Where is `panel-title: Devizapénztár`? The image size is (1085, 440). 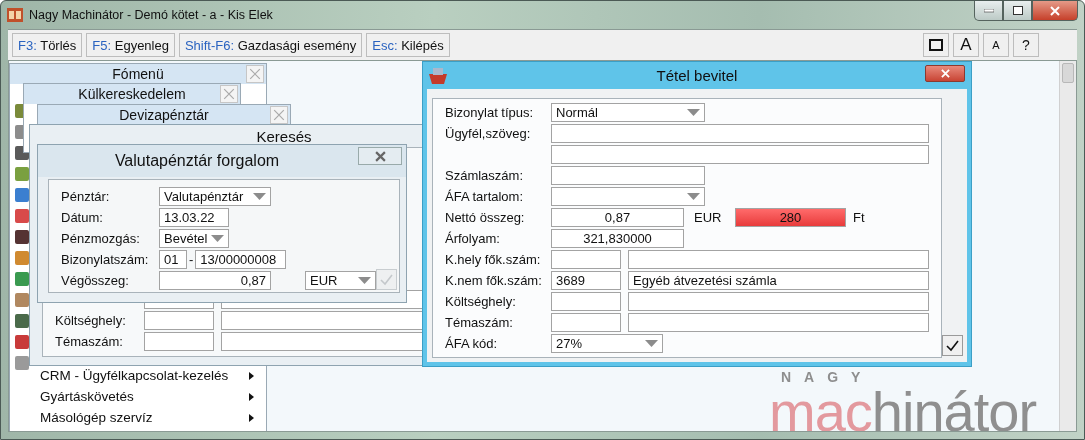
panel-title: Devizapénztár is located at coordinates (164, 115).